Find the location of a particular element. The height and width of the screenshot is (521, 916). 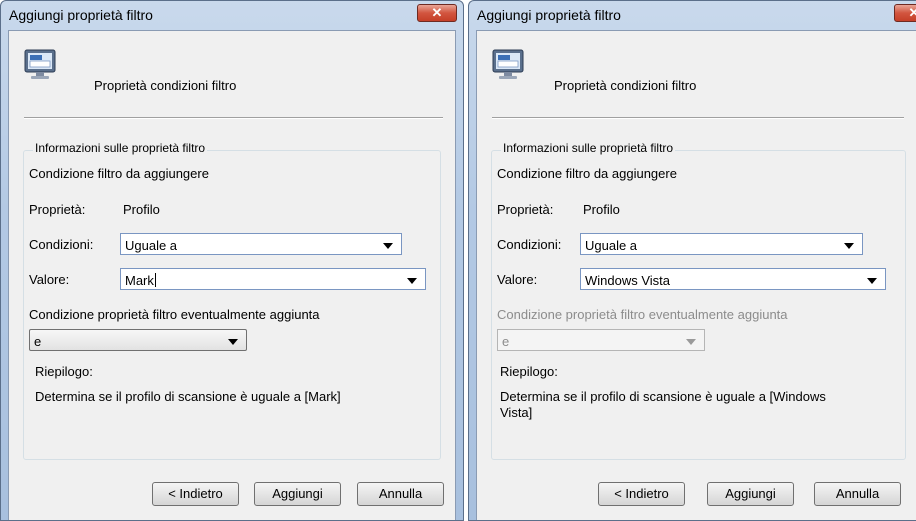

value-text: Mark is located at coordinates (139, 280).